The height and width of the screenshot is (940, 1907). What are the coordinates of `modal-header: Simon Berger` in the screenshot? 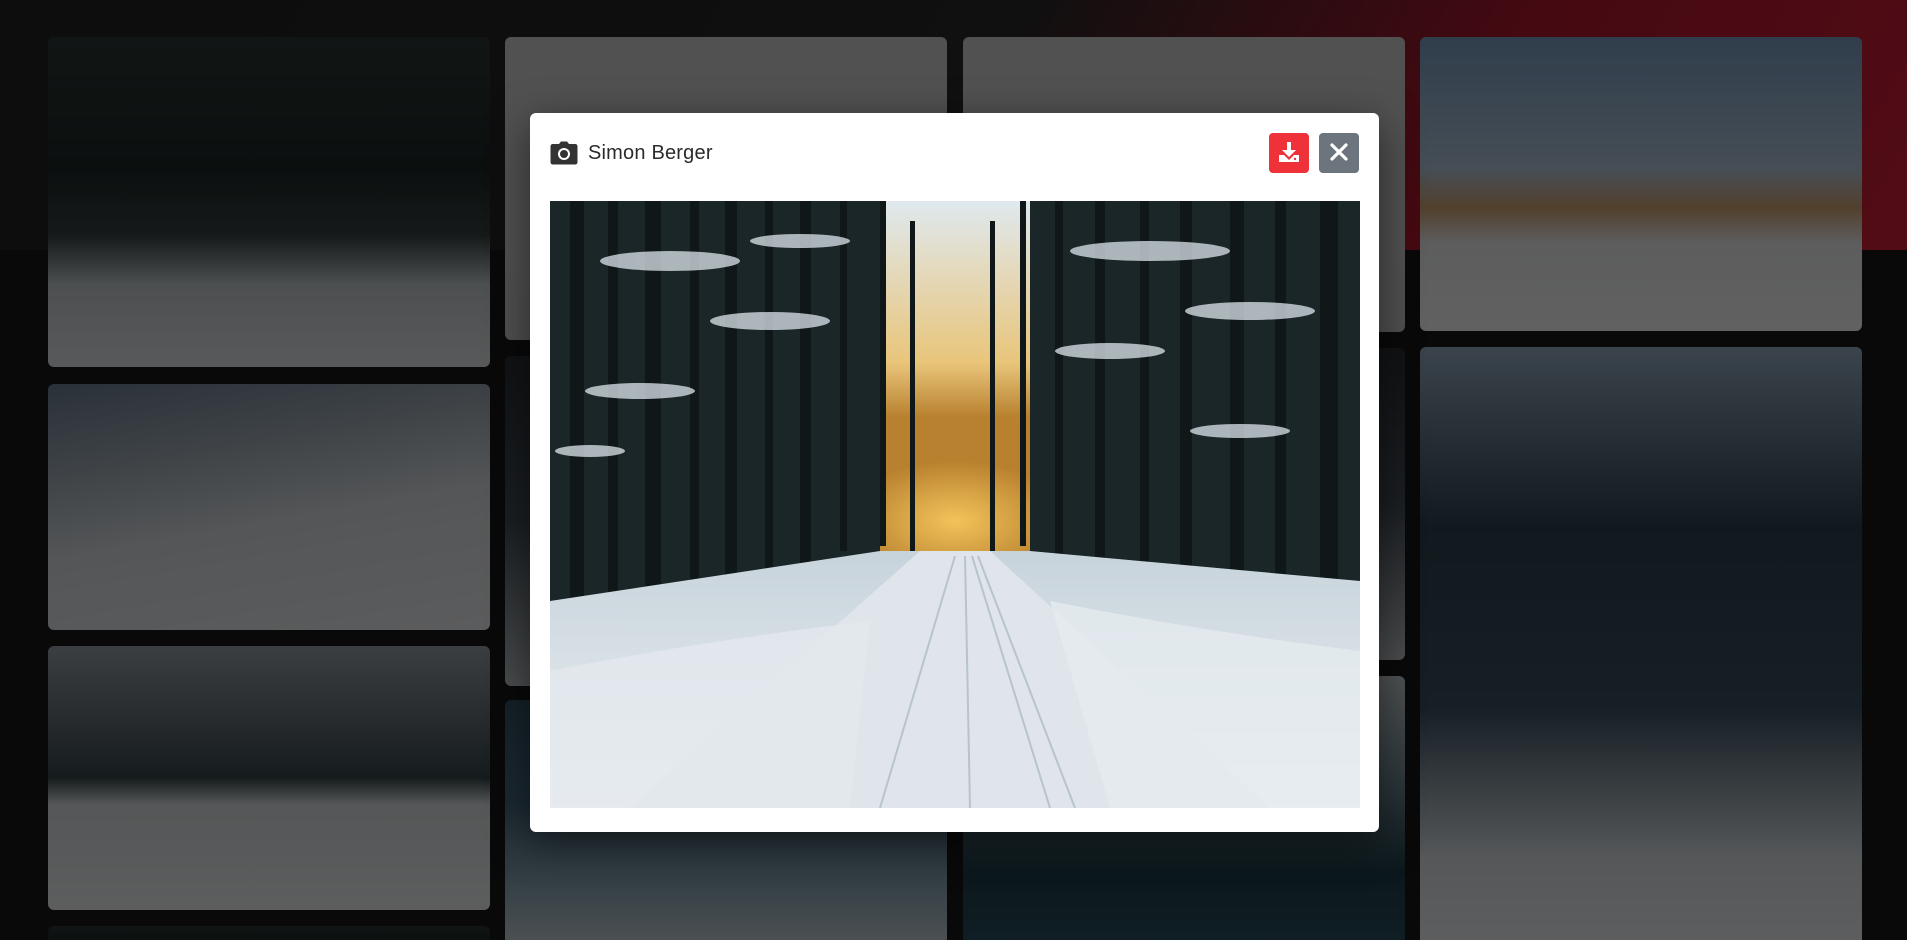 It's located at (954, 153).